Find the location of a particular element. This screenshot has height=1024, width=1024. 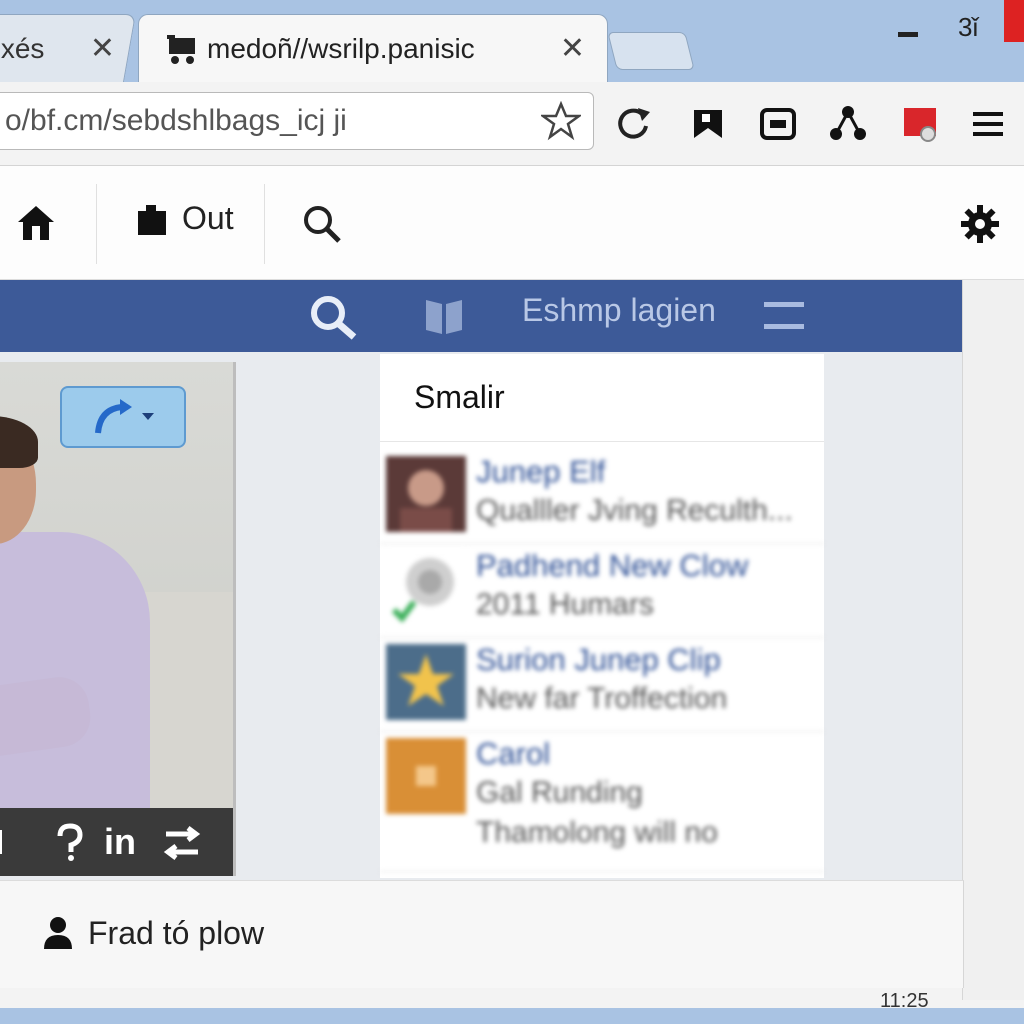

header-title: Eshmp lagien is located at coordinates (619, 310).